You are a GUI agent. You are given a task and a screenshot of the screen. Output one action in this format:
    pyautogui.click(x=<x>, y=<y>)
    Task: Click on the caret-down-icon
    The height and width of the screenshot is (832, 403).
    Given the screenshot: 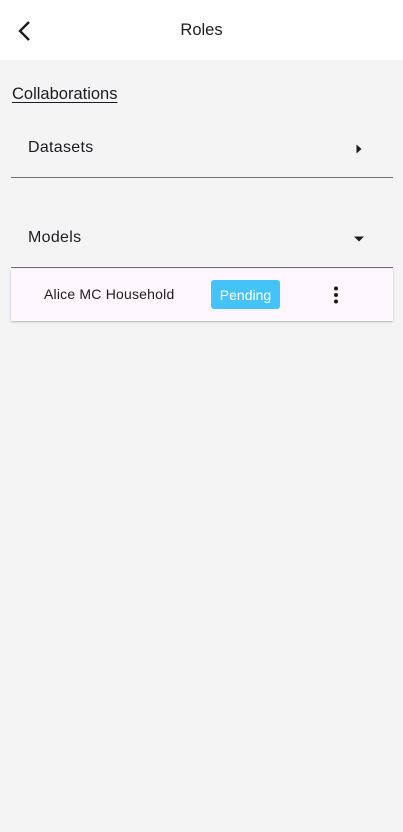 What is the action you would take?
    pyautogui.click(x=359, y=239)
    